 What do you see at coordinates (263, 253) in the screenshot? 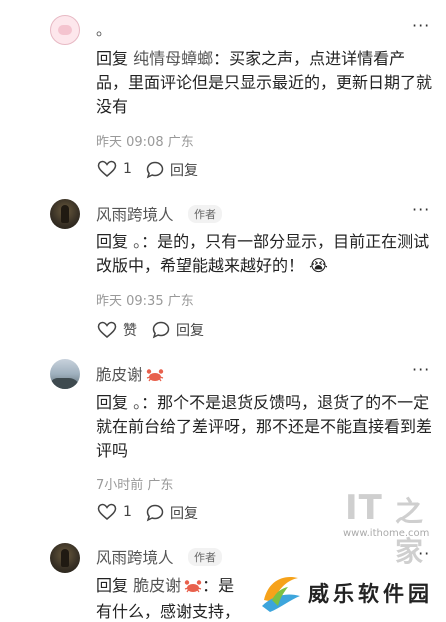
I see `comment-text: ：是的，只有一部分显示，目前正在测试改版中，希望能越来越好的！` at bounding box center [263, 253].